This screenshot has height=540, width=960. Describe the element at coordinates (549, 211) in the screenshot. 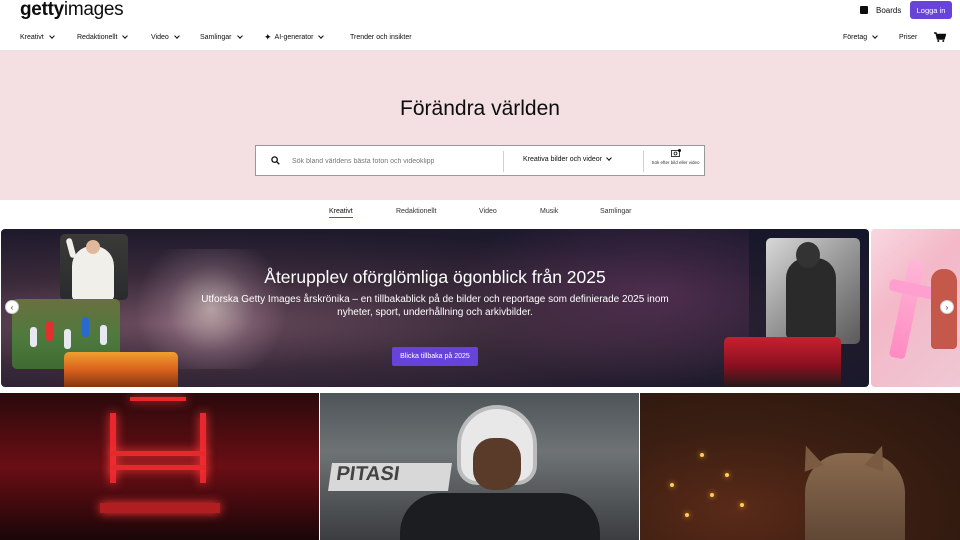

I see `tab-musik: Musik` at that location.